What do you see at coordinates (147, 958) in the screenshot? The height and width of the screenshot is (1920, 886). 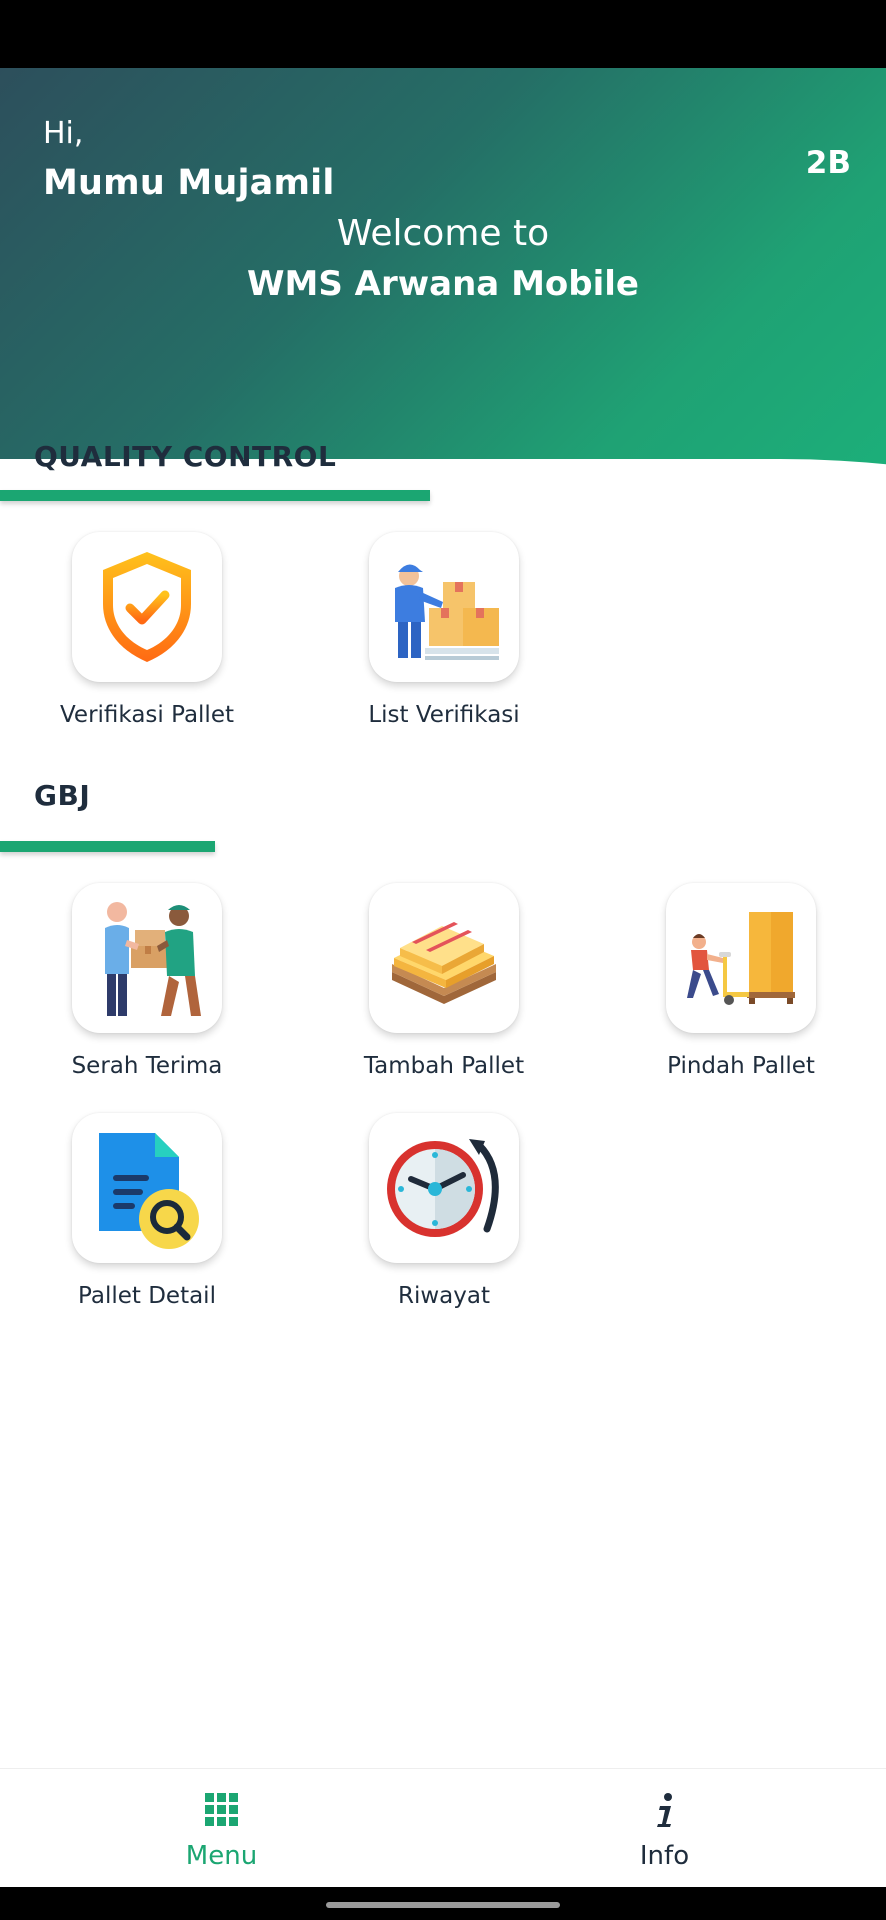 I see `handover-icon` at bounding box center [147, 958].